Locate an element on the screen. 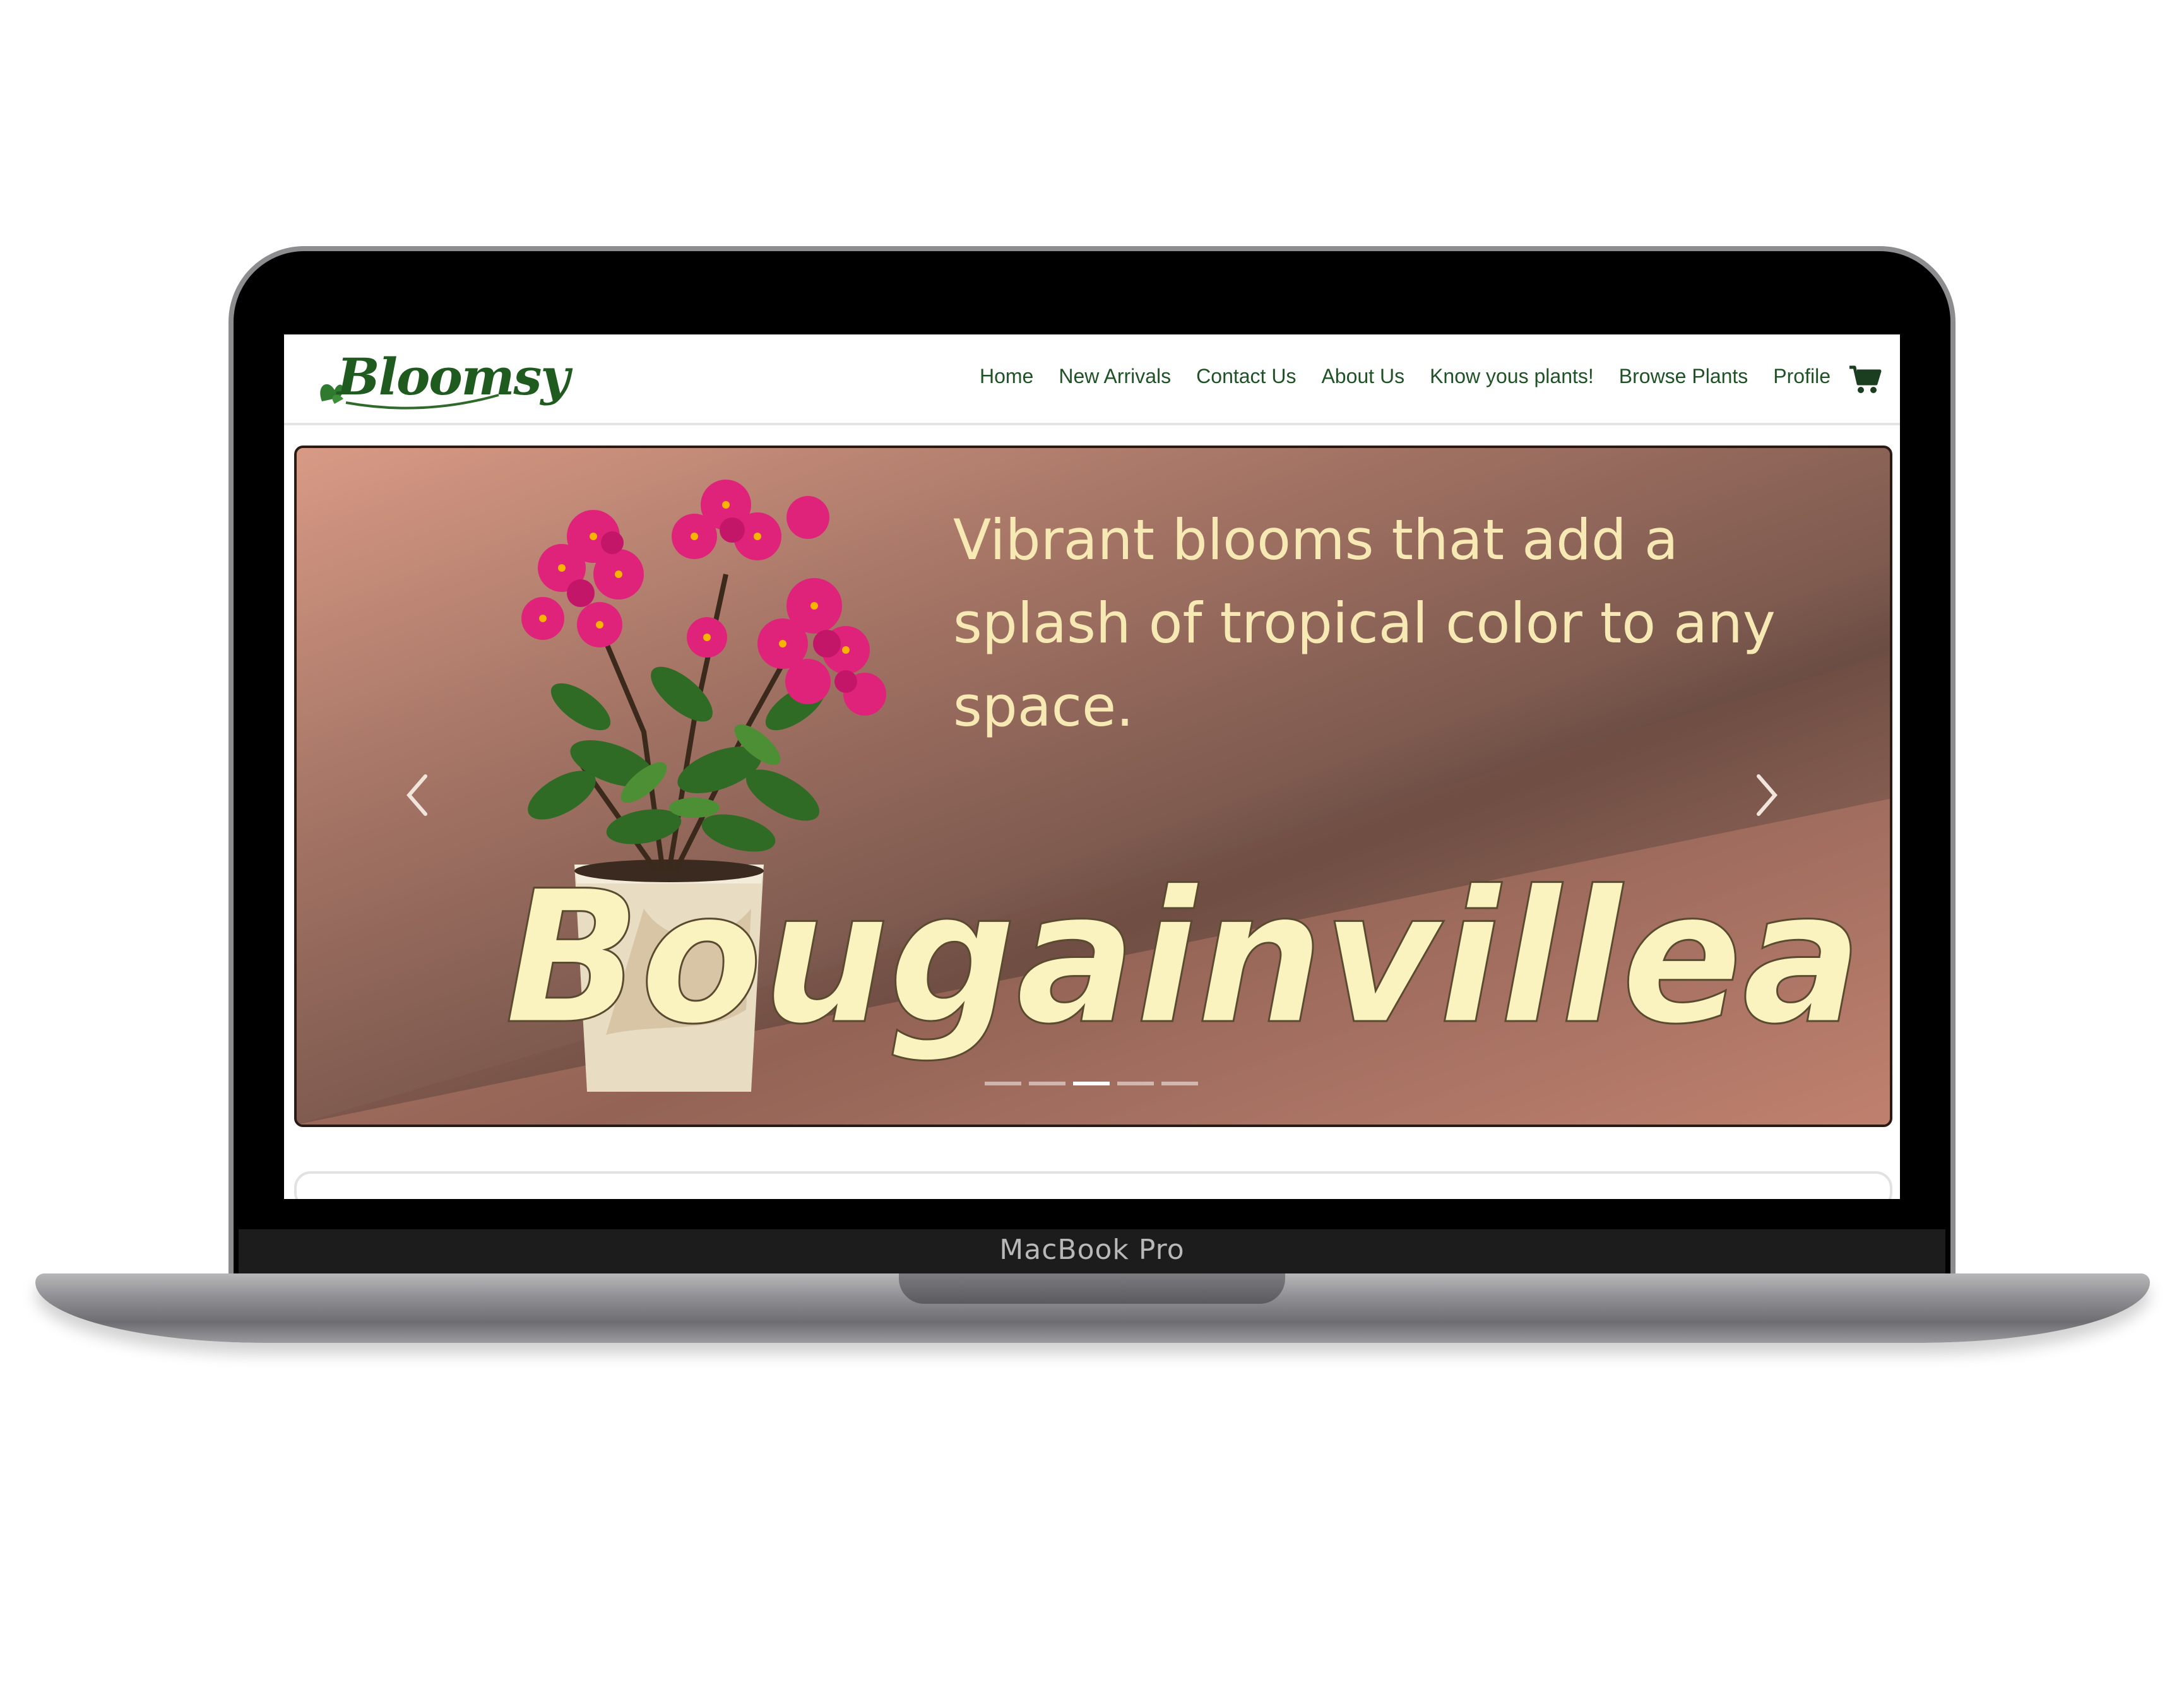  hero-plant-name-text: Bougainvillea is located at coordinates (1183, 967).